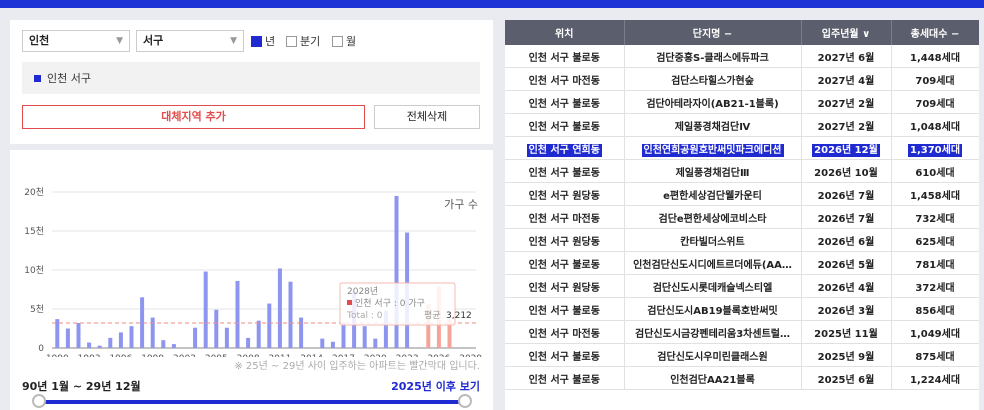  What do you see at coordinates (935, 263) in the screenshot?
I see `cell-total-units: 781세대` at bounding box center [935, 263].